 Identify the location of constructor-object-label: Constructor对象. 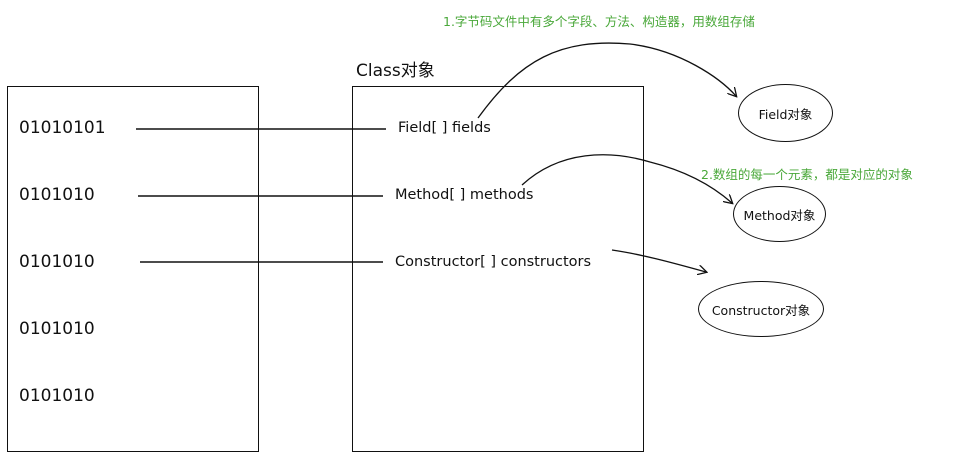
(761, 310).